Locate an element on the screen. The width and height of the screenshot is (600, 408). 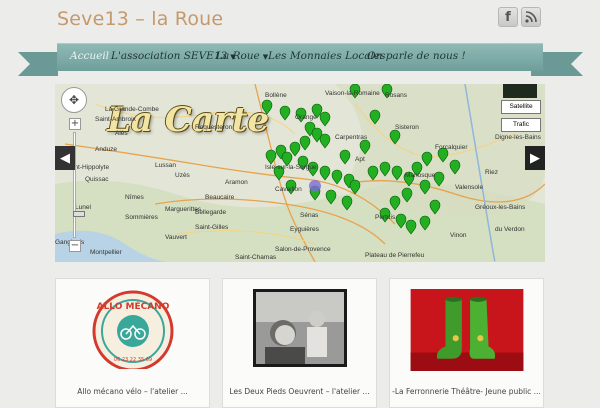
rss-link is located at coordinates (531, 17).